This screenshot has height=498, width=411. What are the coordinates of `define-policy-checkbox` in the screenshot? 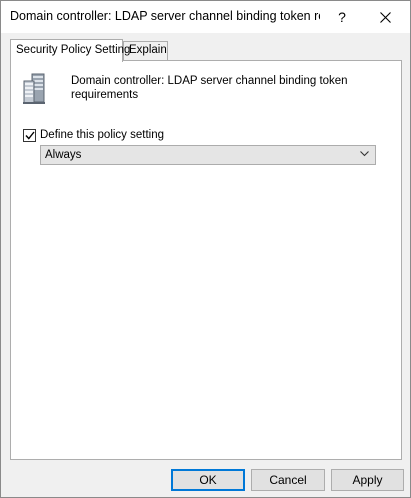 It's located at (29, 135).